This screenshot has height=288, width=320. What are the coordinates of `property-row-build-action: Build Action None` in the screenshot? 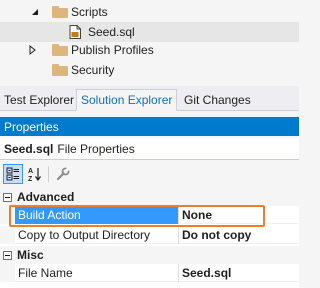 It's located at (149, 215).